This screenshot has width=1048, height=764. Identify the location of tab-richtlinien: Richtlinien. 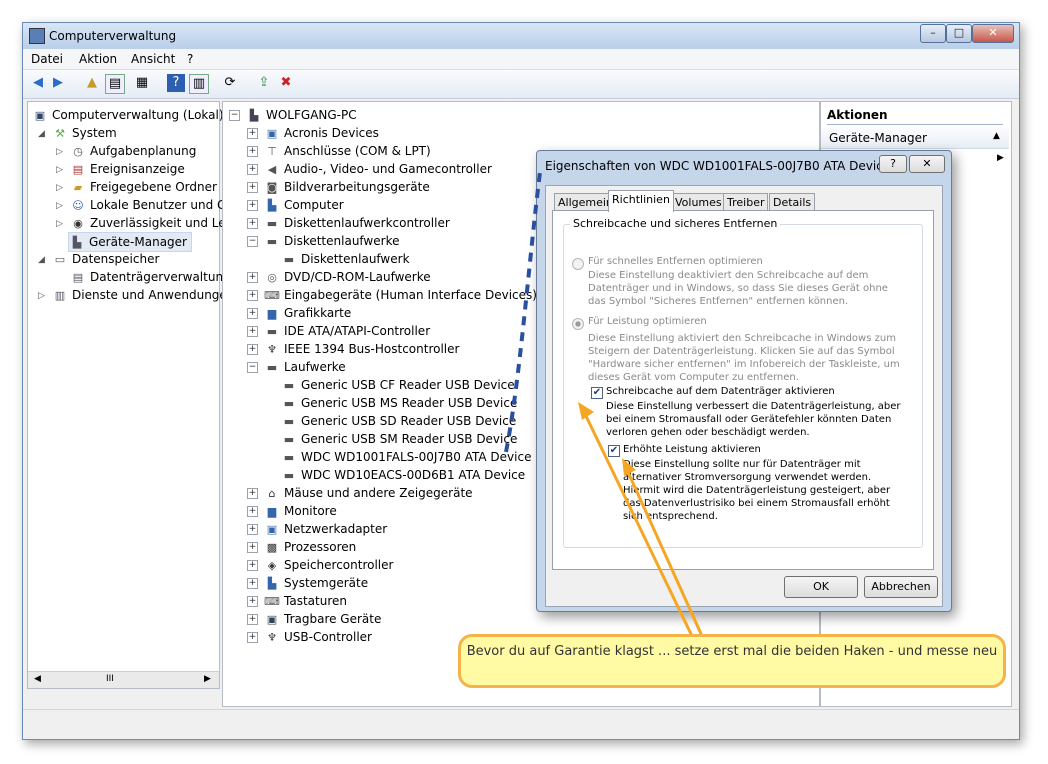
(641, 201).